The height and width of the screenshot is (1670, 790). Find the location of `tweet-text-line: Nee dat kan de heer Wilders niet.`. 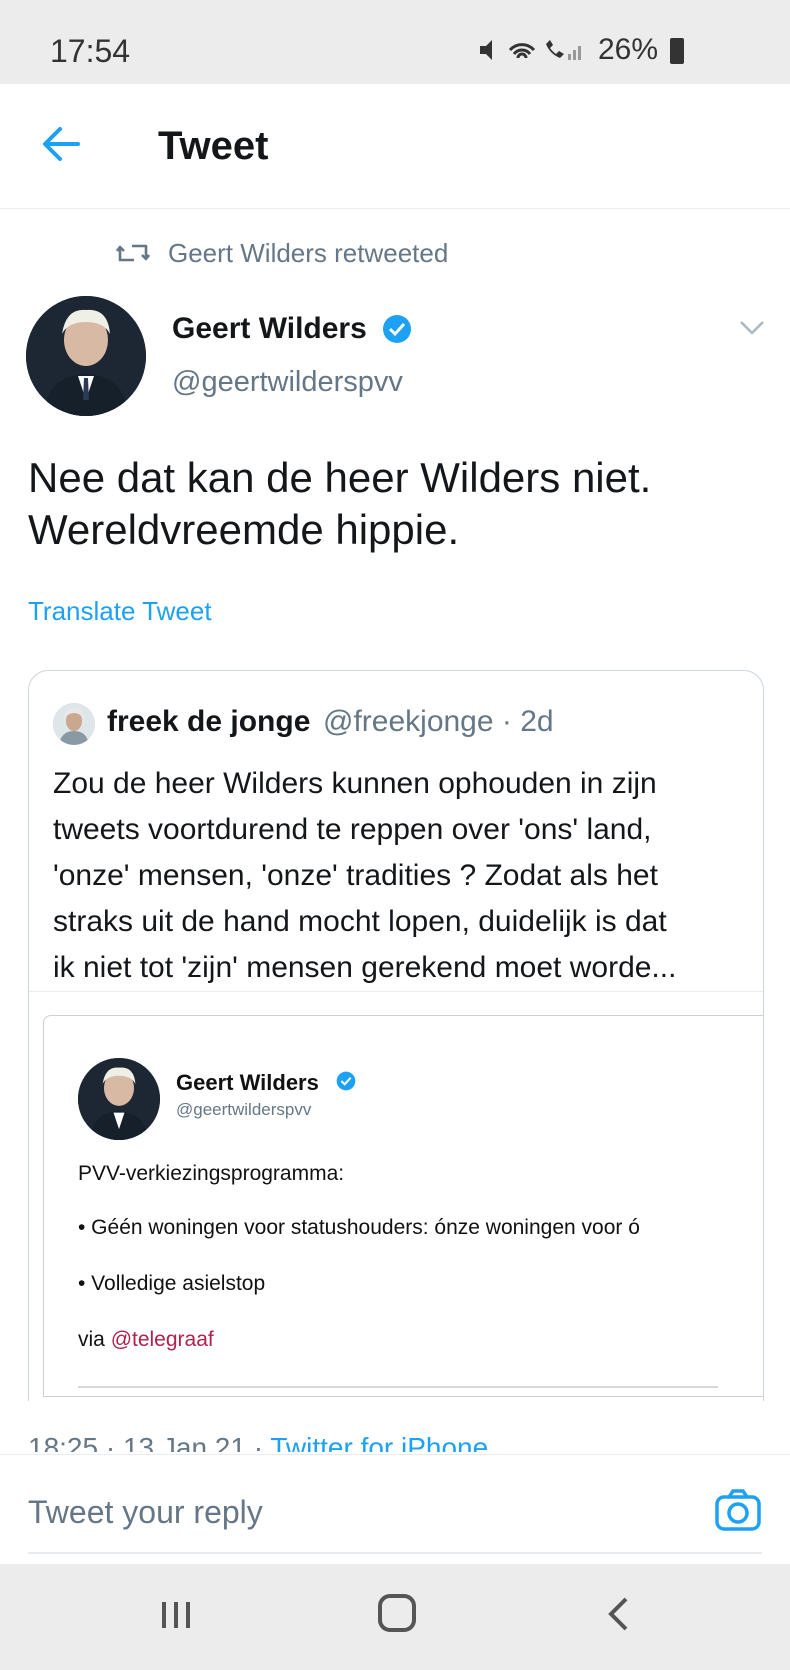

tweet-text-line: Nee dat kan de heer Wilders niet. is located at coordinates (340, 477).